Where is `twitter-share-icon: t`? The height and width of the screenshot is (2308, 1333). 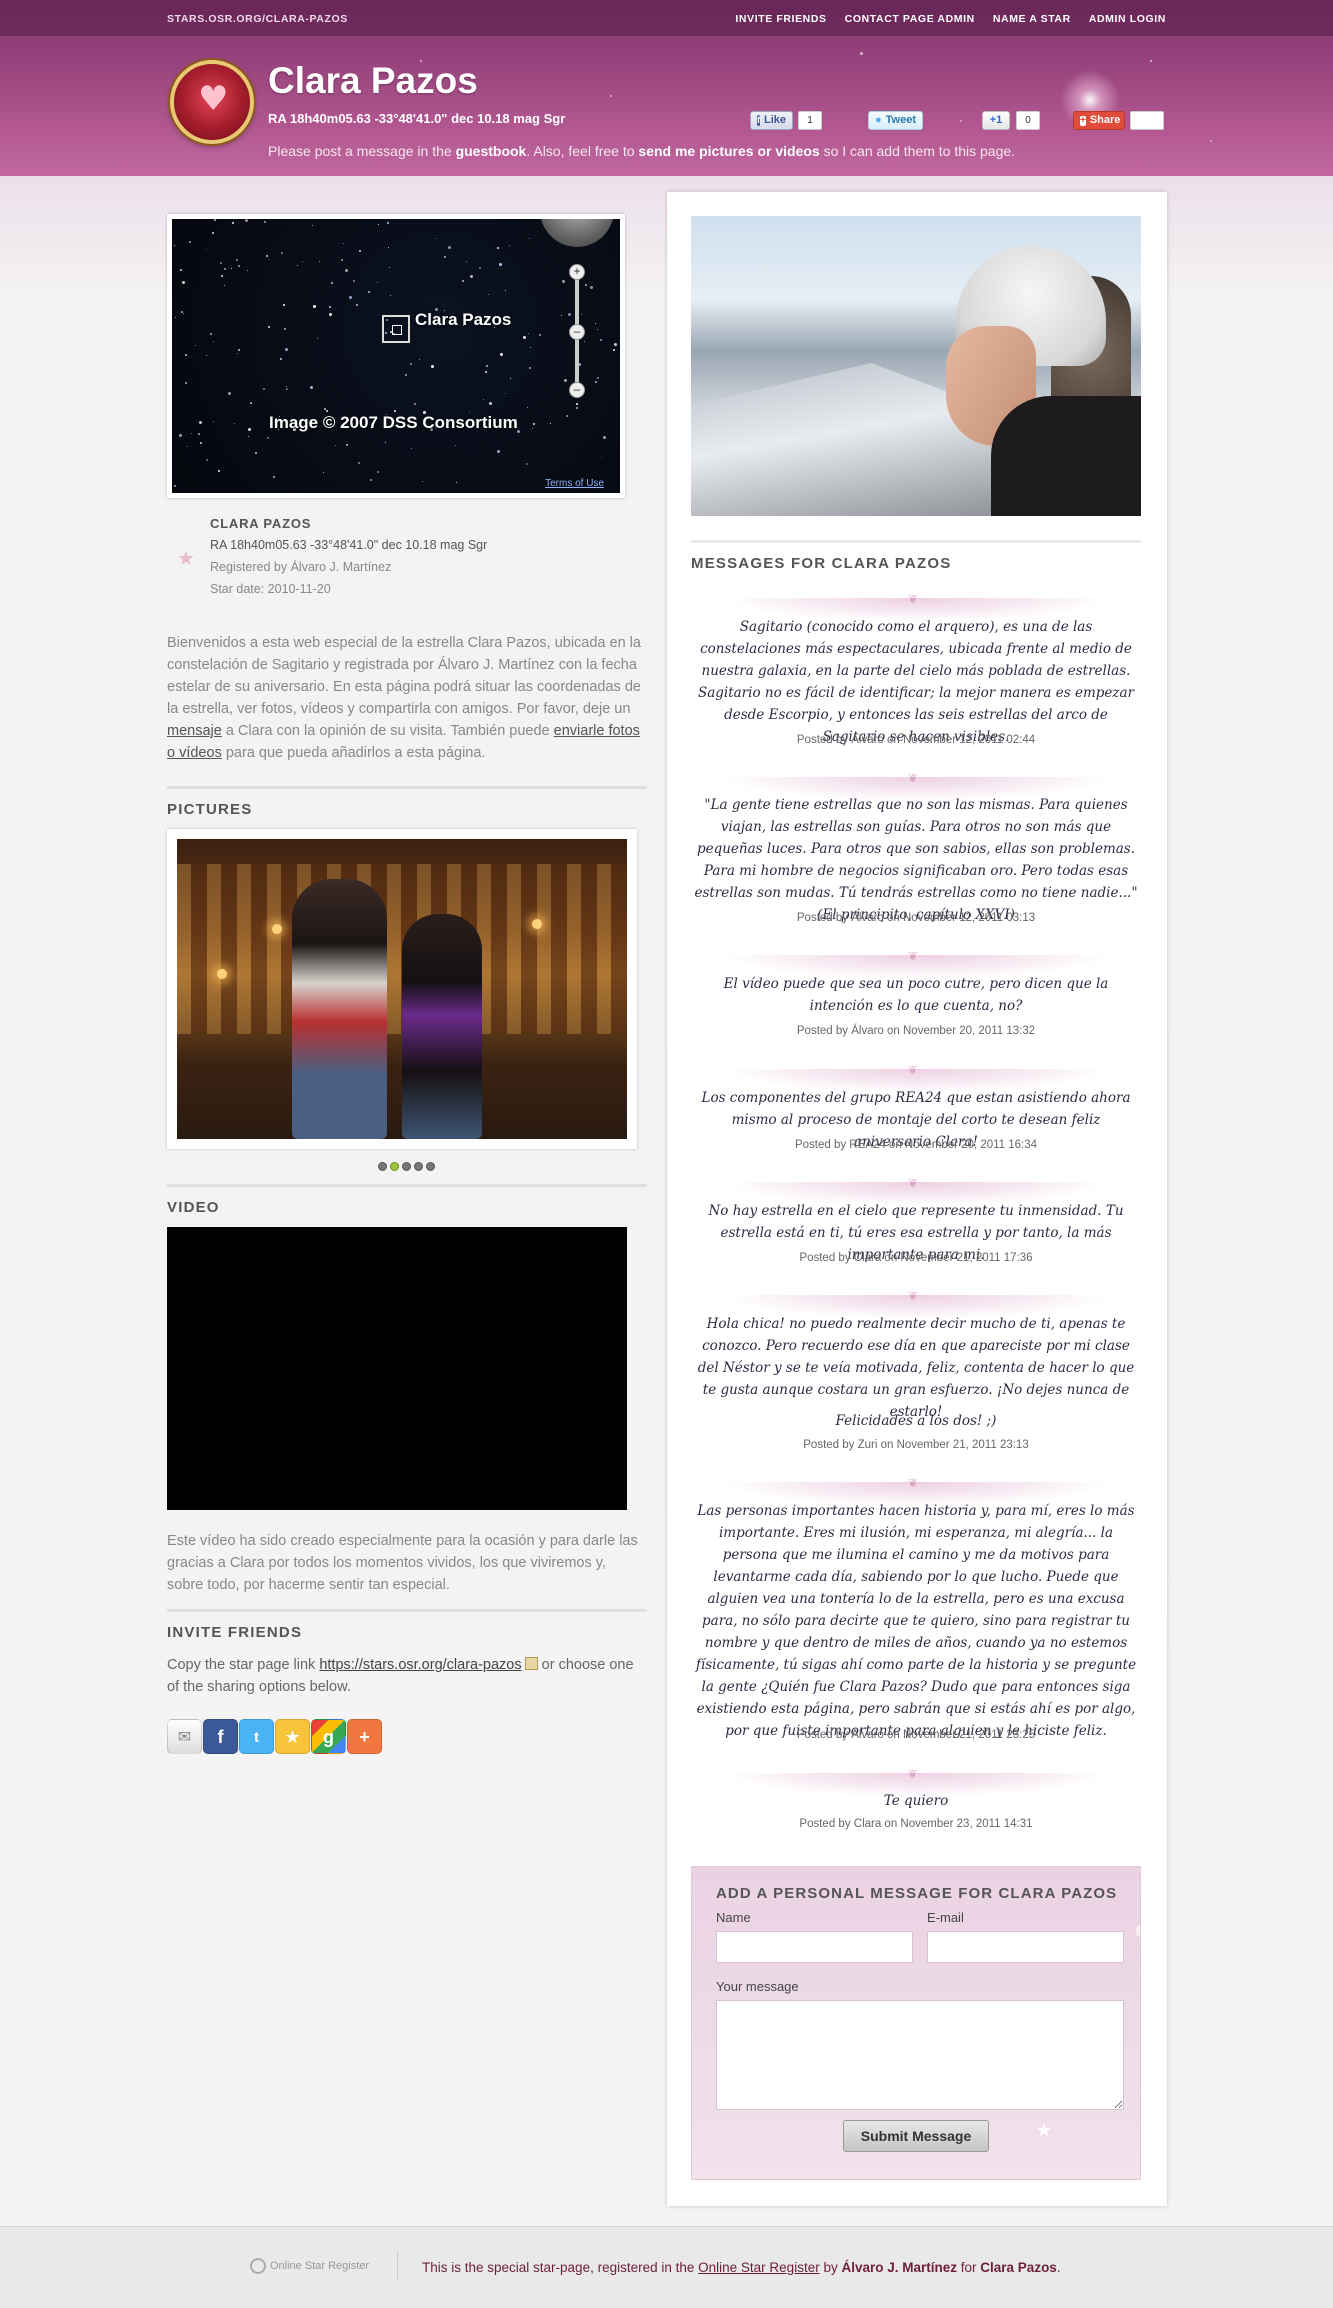
twitter-share-icon: t is located at coordinates (256, 1736).